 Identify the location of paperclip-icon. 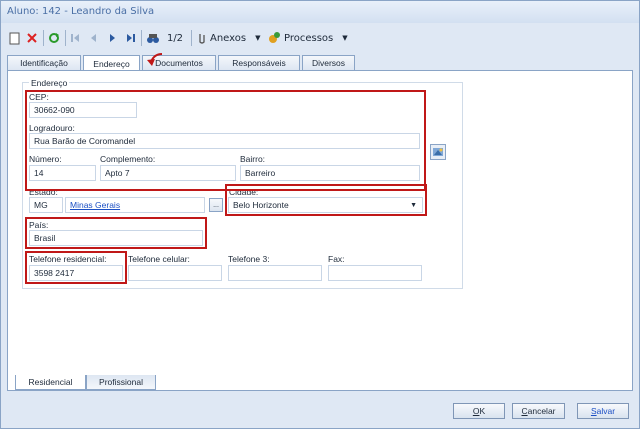
(202, 38).